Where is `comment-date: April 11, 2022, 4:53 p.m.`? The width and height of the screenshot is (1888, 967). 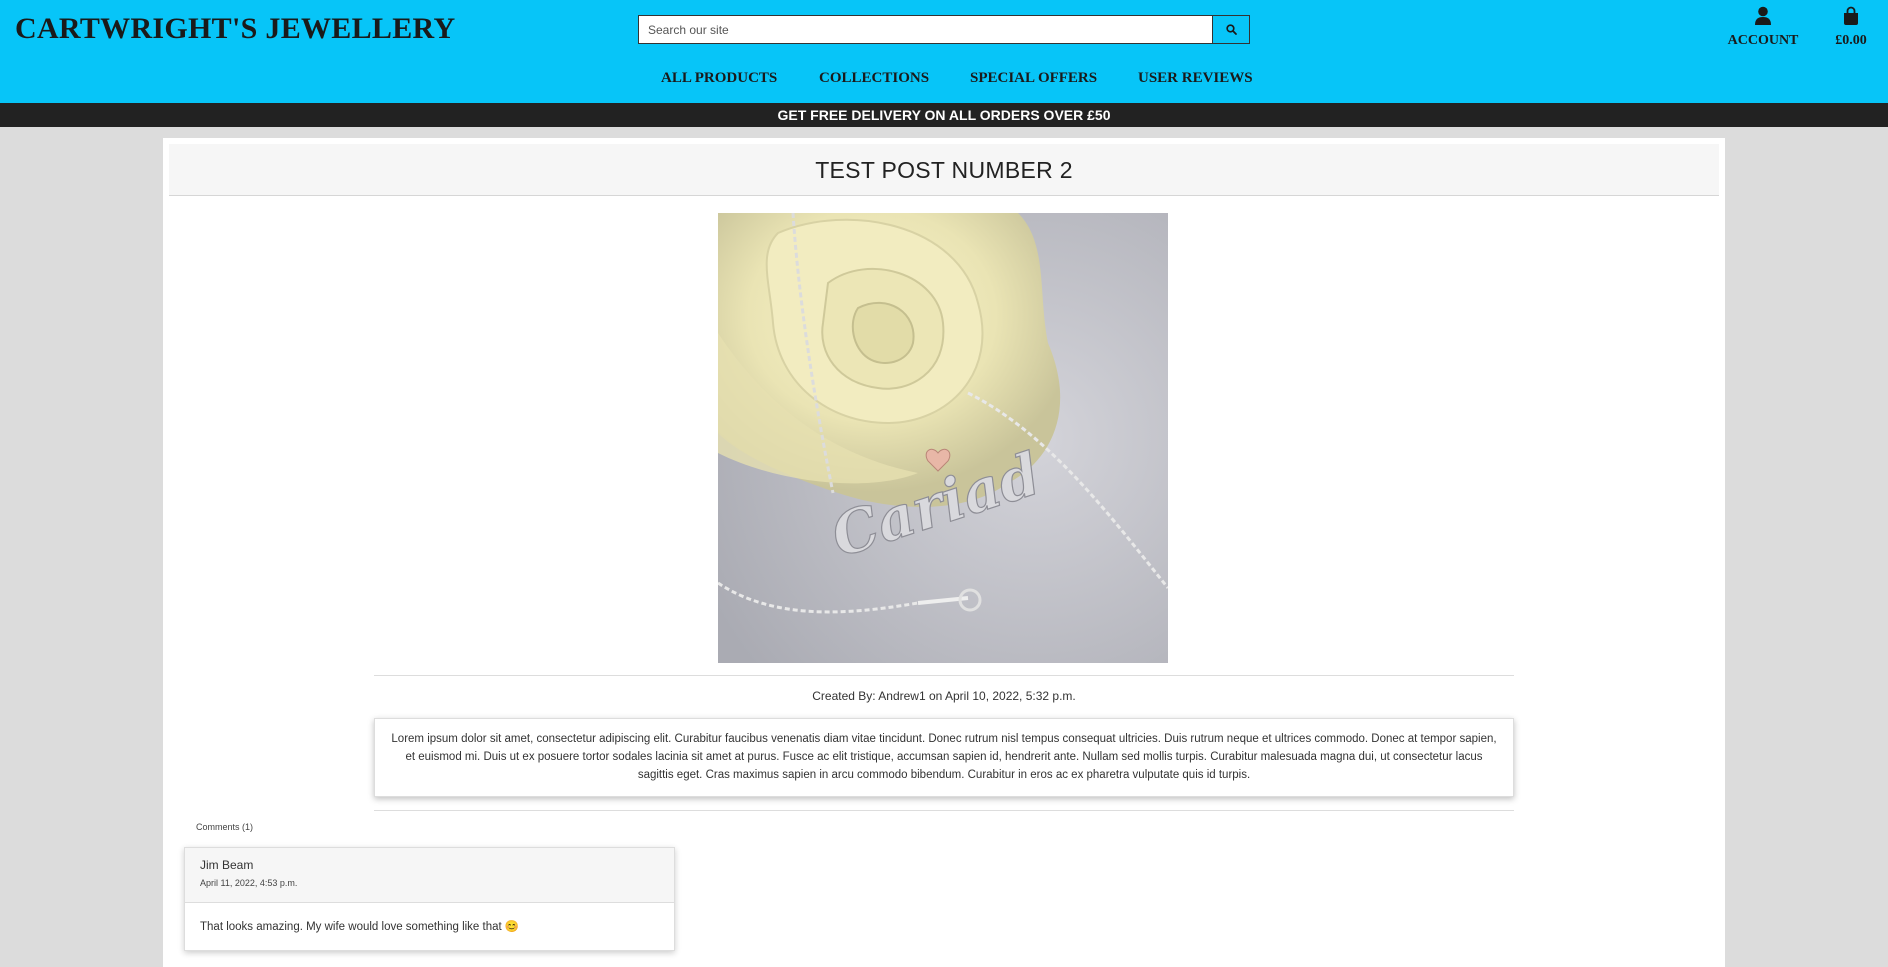 comment-date: April 11, 2022, 4:53 p.m. is located at coordinates (249, 883).